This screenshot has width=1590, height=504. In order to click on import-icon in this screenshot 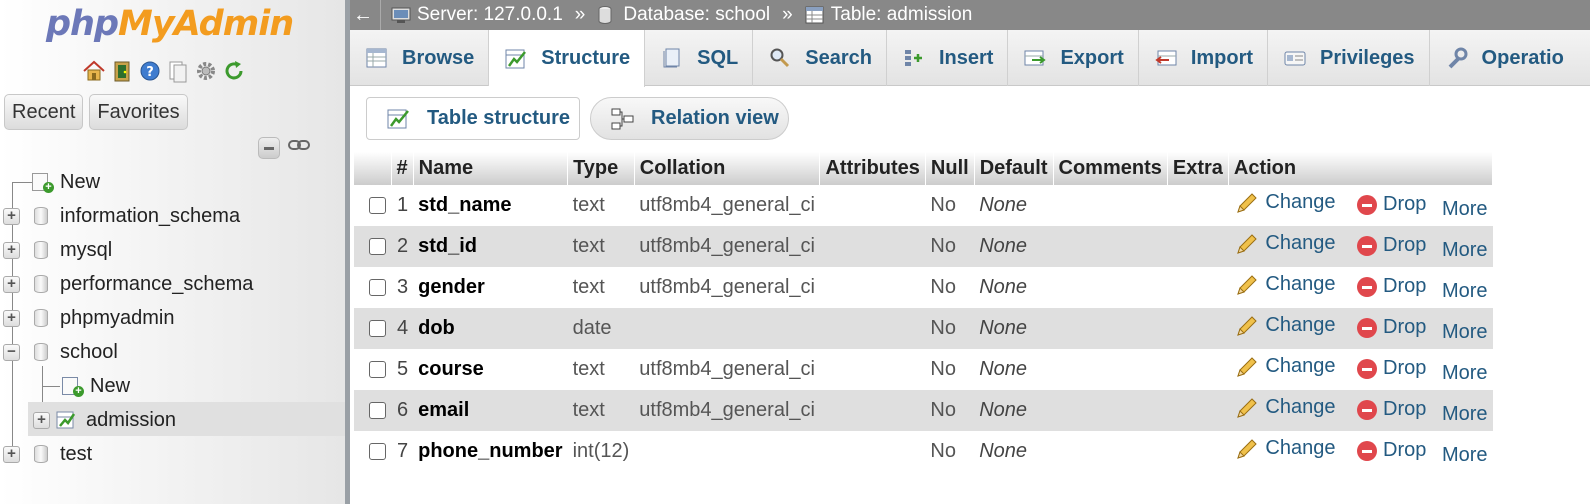, I will do `click(1166, 58)`.